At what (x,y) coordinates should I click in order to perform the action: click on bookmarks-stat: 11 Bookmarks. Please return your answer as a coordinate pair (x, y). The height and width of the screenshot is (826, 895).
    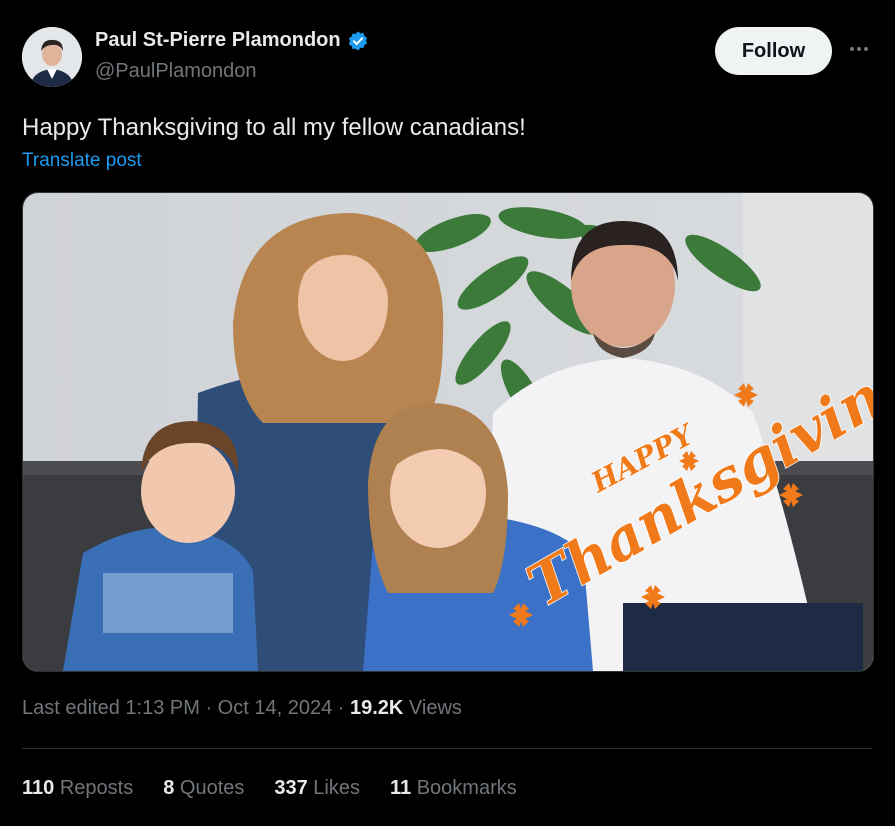
    Looking at the image, I should click on (453, 788).